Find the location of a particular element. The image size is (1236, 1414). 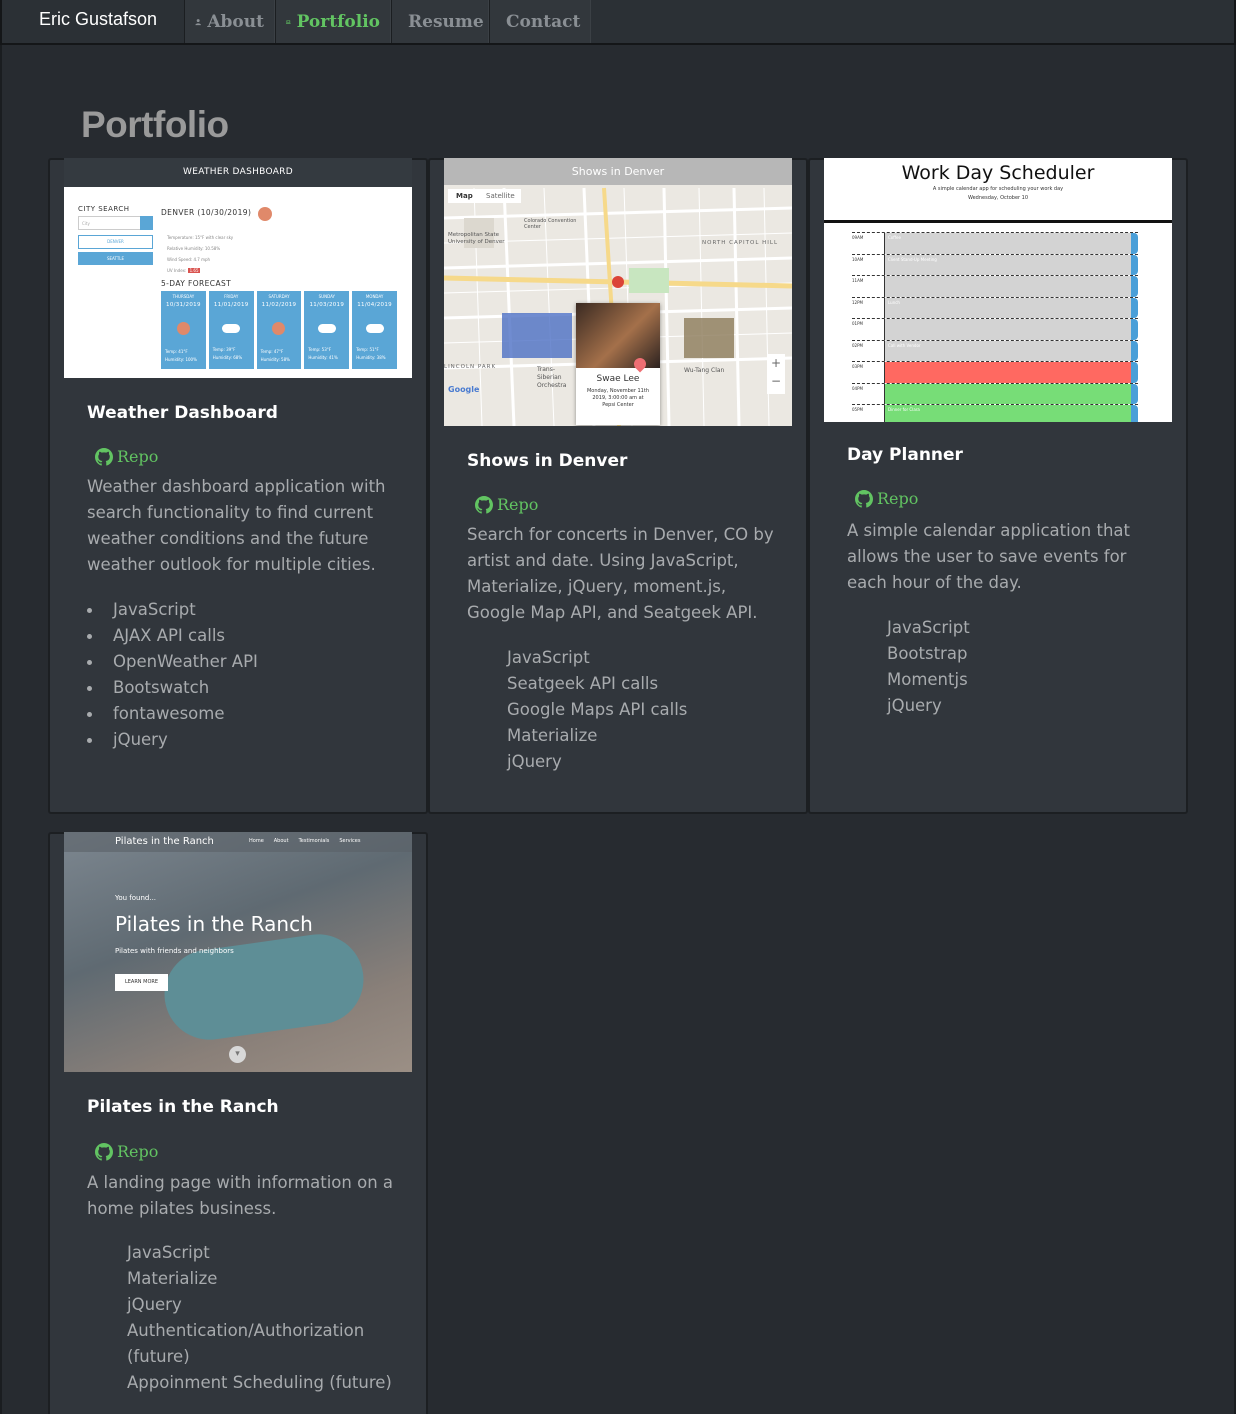

satellite-tab: Satellite is located at coordinates (500, 196).